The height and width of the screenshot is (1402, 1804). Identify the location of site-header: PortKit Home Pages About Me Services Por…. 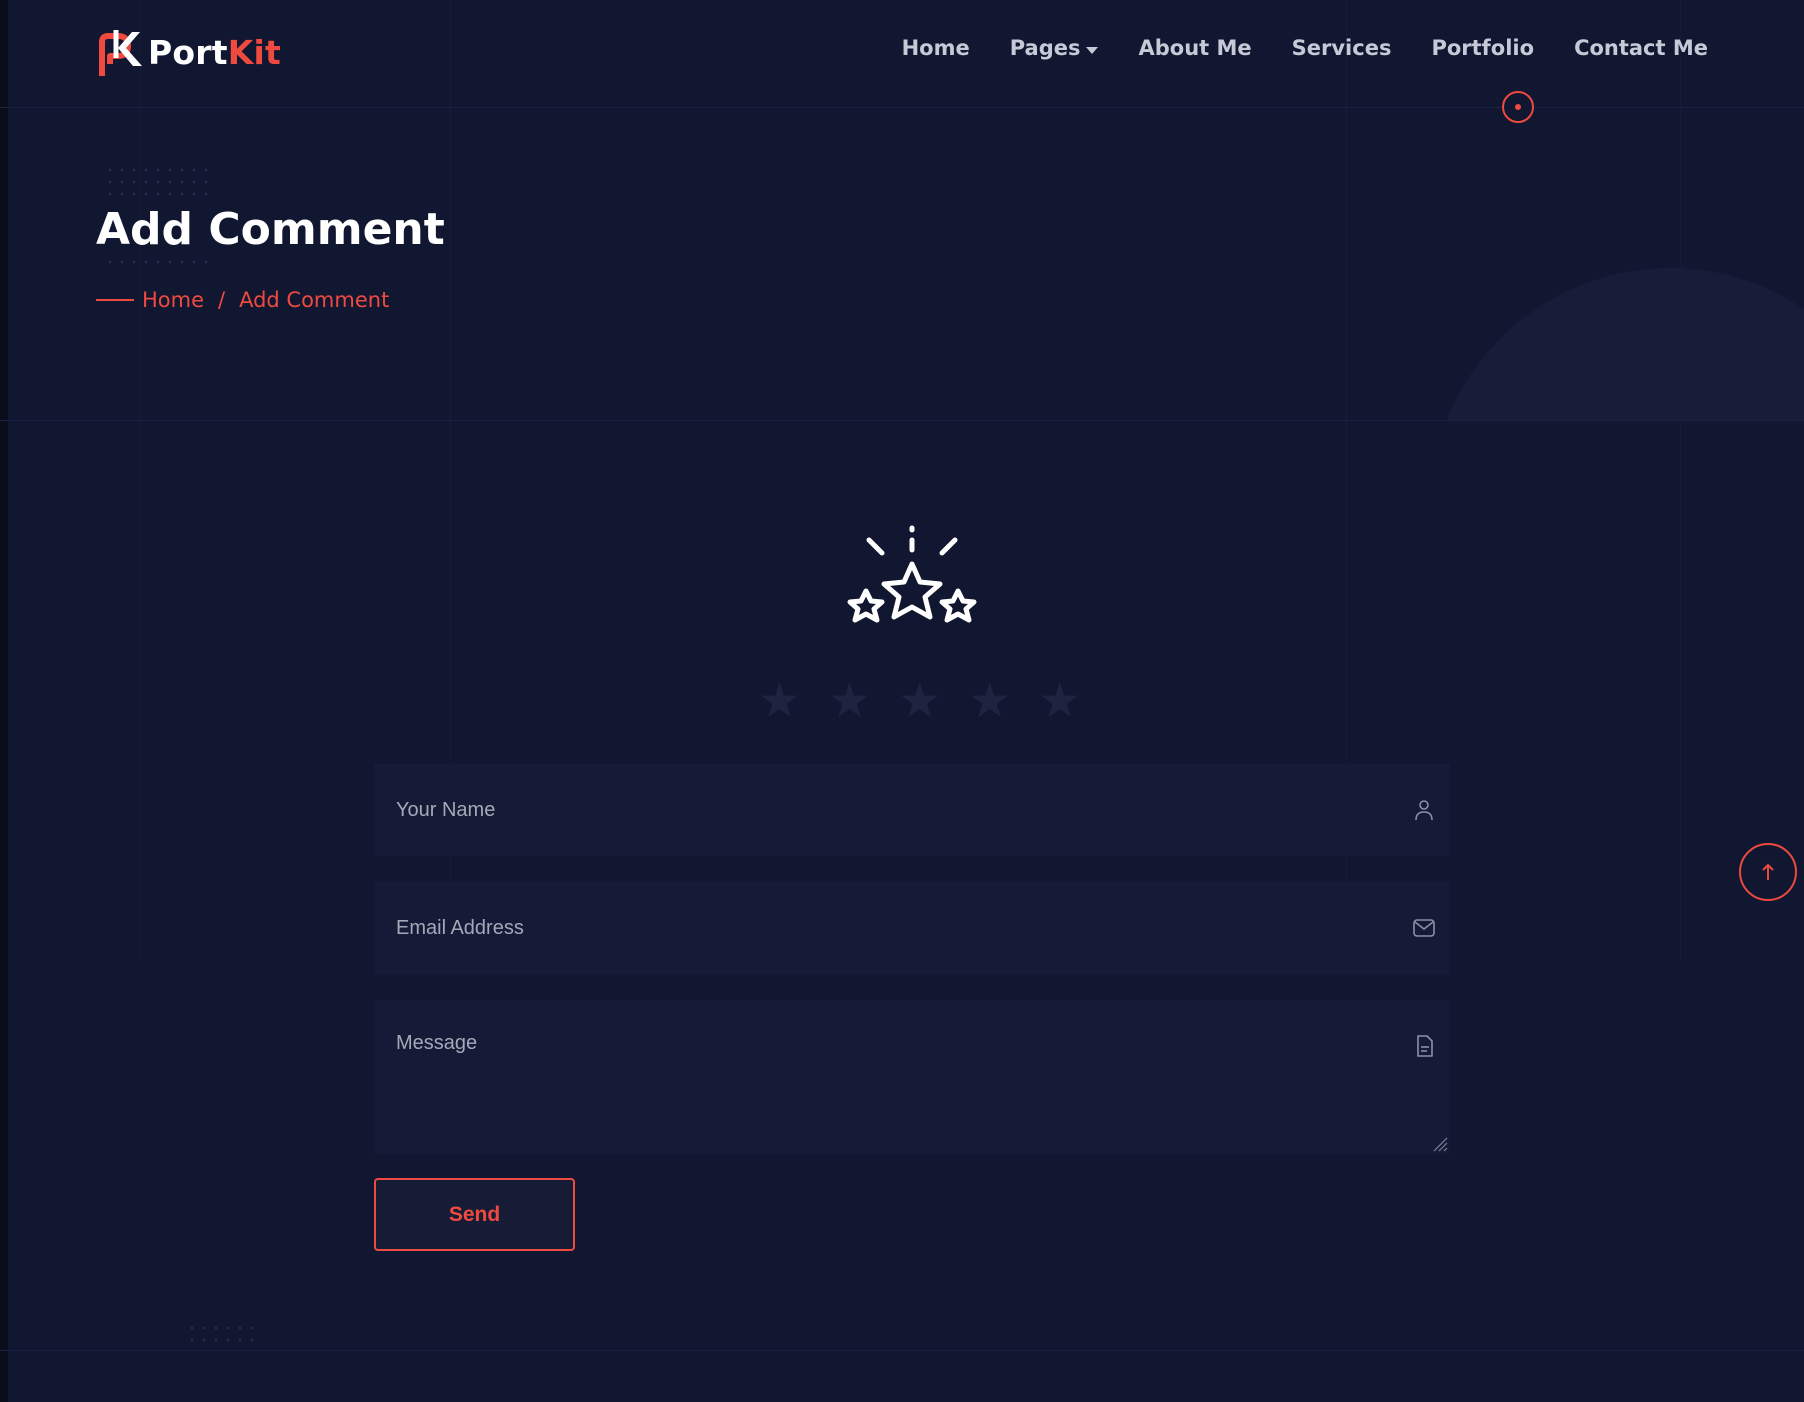
(902, 54).